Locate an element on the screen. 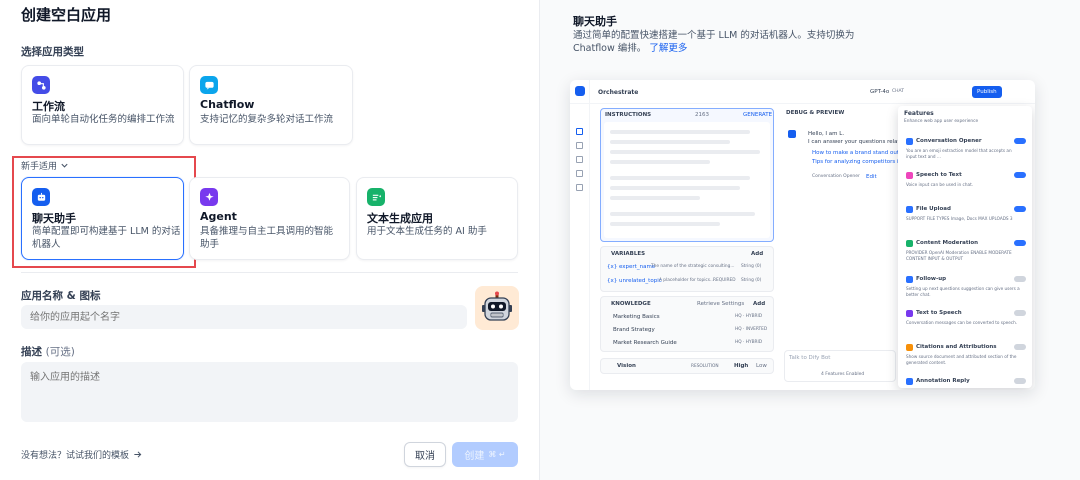 This screenshot has height=480, width=1080. var-req: REQUIRED is located at coordinates (724, 280).